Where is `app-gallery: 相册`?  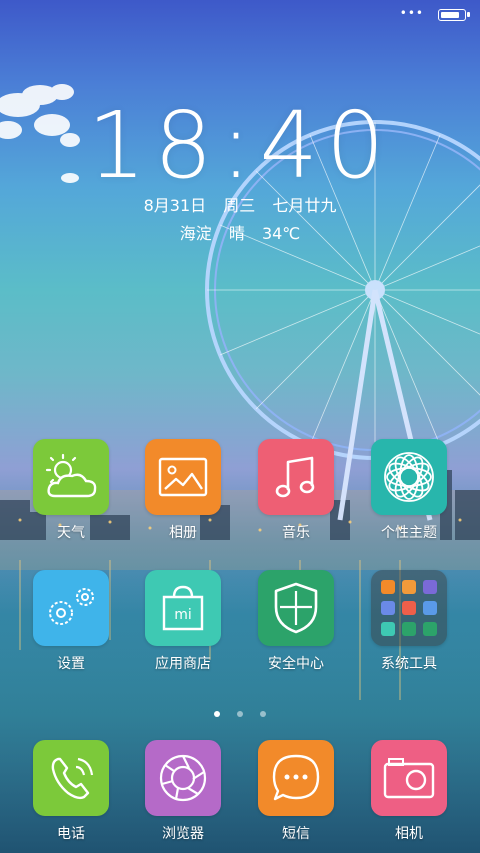
app-gallery: 相册 is located at coordinates (183, 490).